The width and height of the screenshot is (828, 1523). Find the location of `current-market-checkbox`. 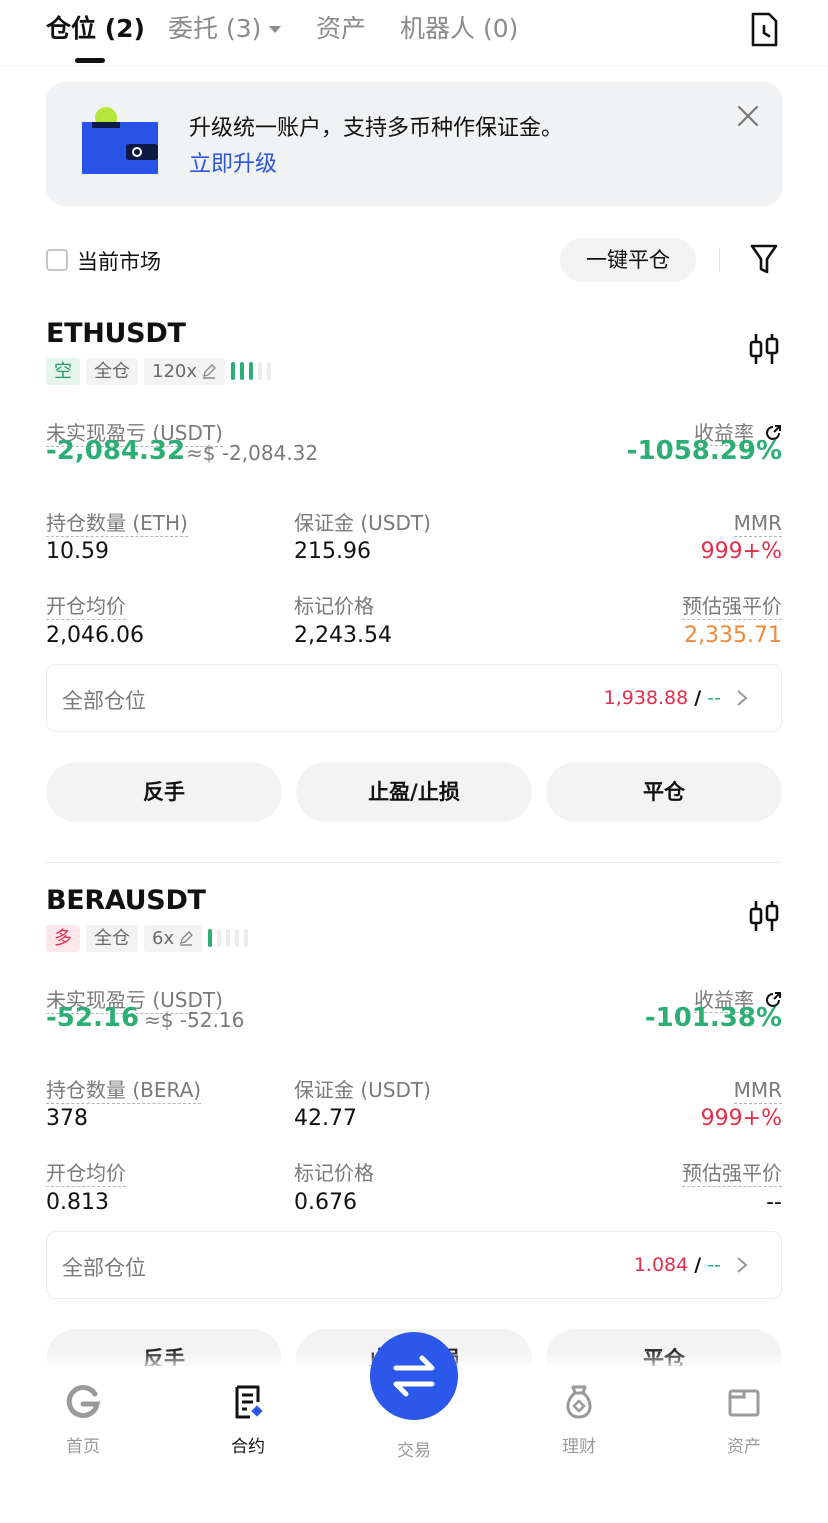

current-market-checkbox is located at coordinates (57, 260).